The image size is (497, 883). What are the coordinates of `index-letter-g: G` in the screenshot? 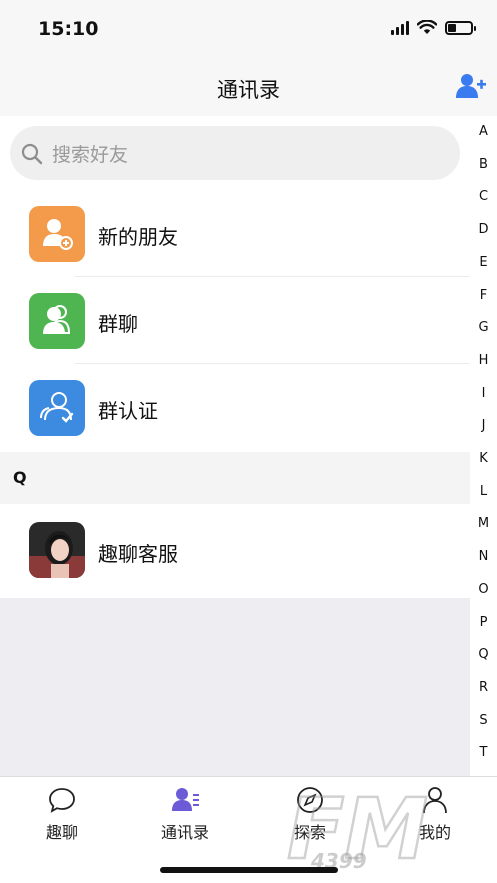 It's located at (483, 327).